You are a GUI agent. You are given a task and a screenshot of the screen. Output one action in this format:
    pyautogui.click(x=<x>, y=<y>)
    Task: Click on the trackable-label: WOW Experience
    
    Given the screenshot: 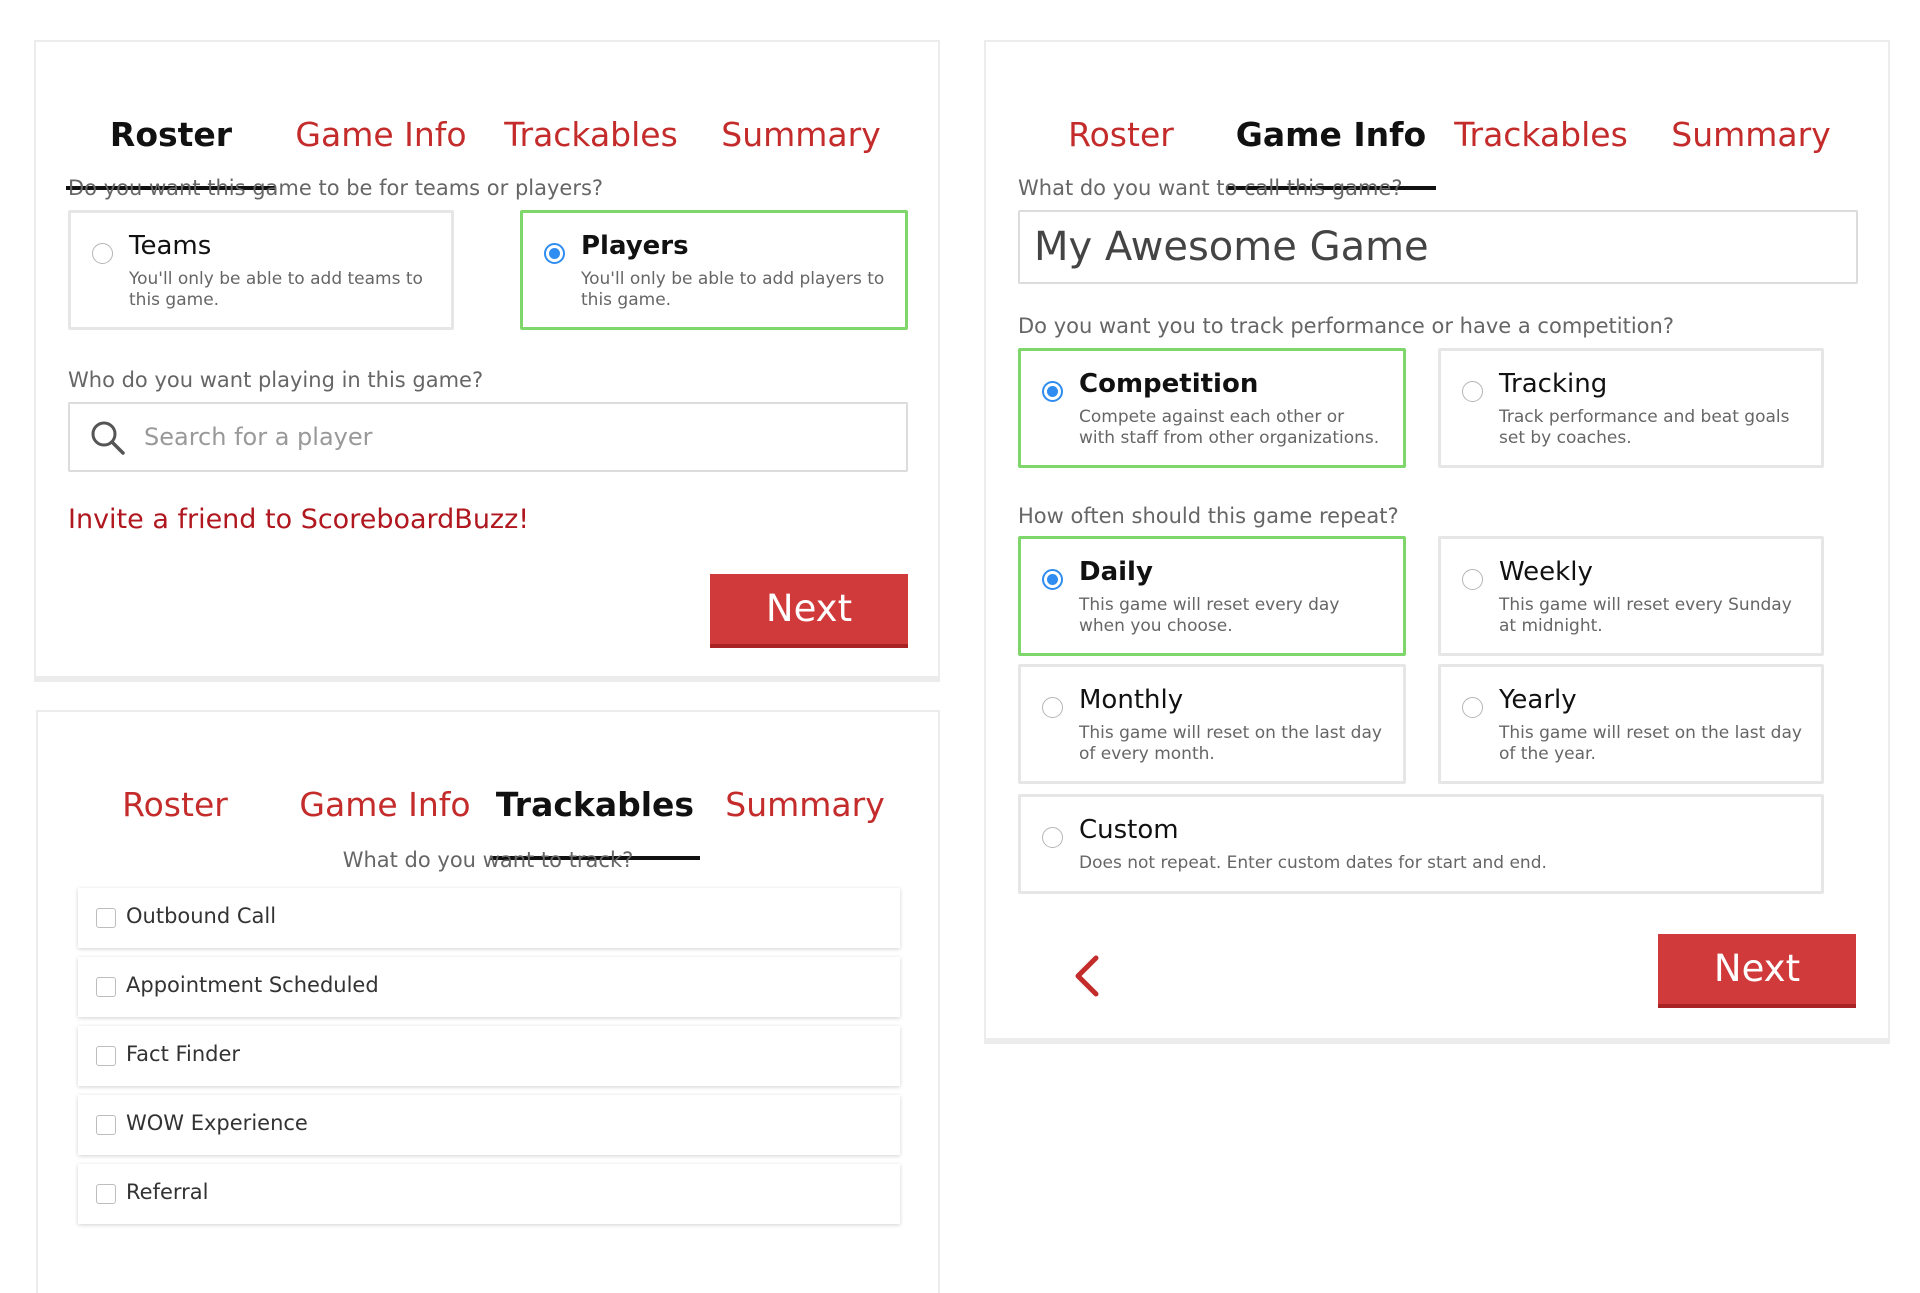 What is the action you would take?
    pyautogui.click(x=217, y=1123)
    